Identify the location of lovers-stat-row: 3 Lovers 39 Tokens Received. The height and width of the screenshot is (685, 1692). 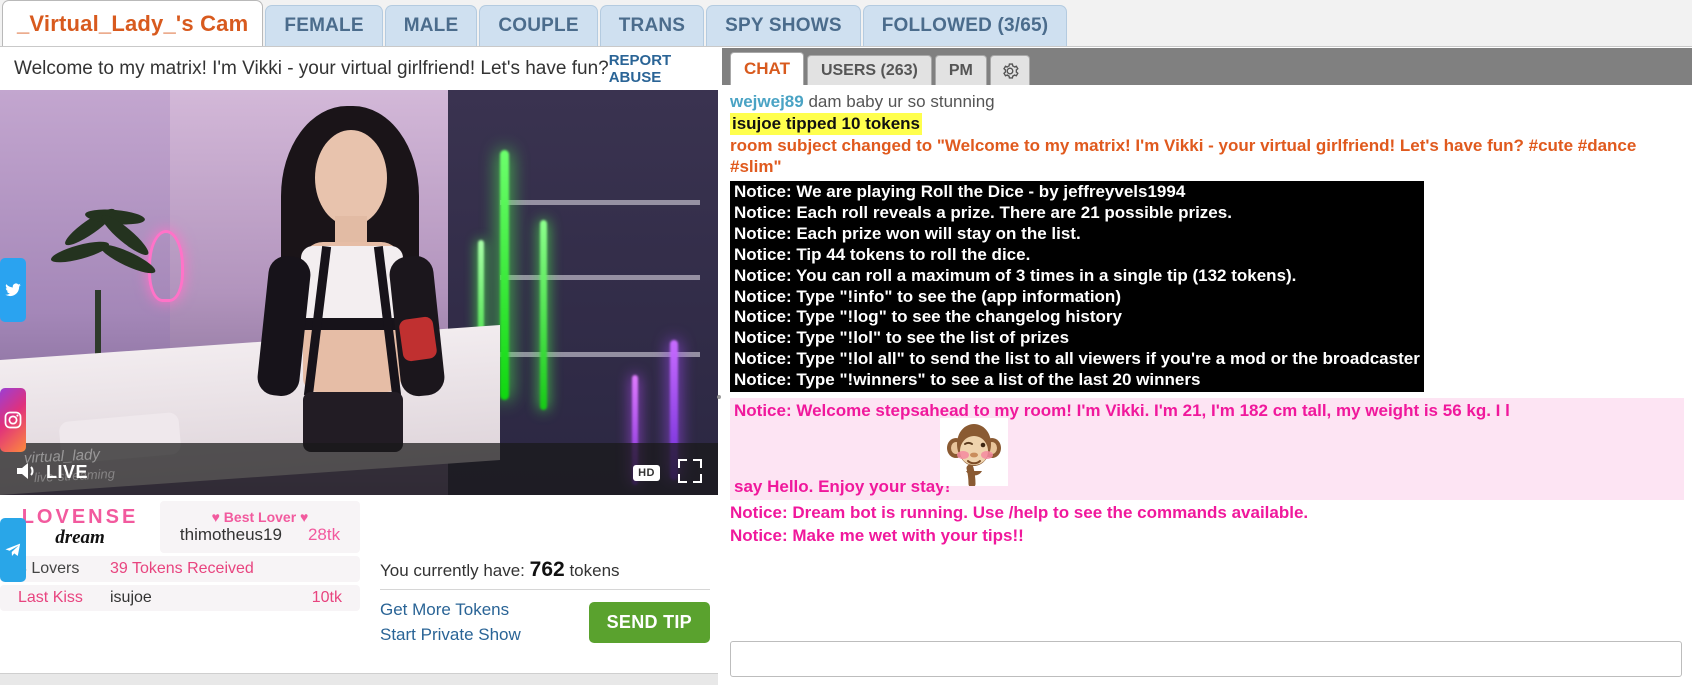
(180, 569).